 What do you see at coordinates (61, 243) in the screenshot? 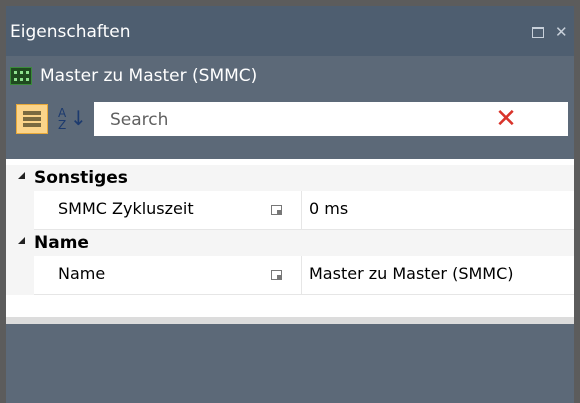
I see `category-label: Name` at bounding box center [61, 243].